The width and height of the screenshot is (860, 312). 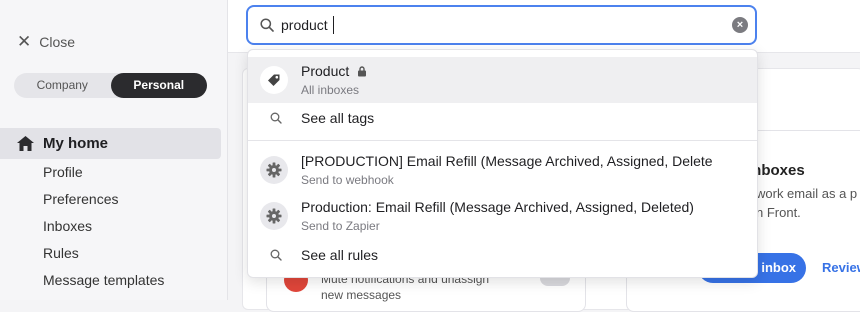 I want to click on sidebar-item-my-home: My home, so click(x=110, y=143).